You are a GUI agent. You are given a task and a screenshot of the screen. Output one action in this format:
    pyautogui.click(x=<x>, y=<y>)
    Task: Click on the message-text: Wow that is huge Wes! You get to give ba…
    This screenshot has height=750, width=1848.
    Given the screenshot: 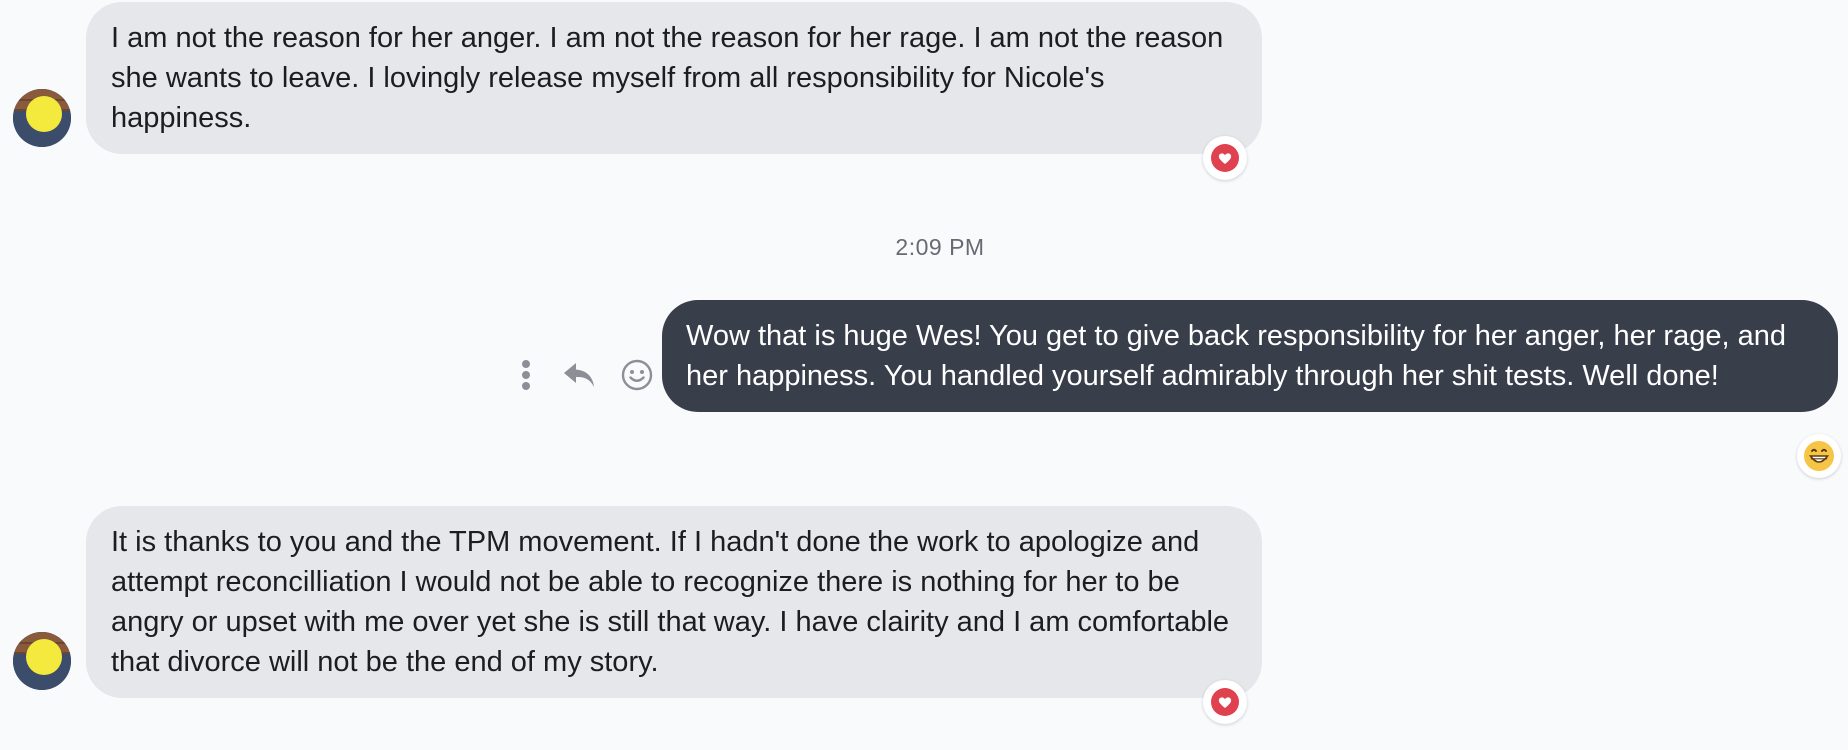 What is the action you would take?
    pyautogui.click(x=1236, y=356)
    